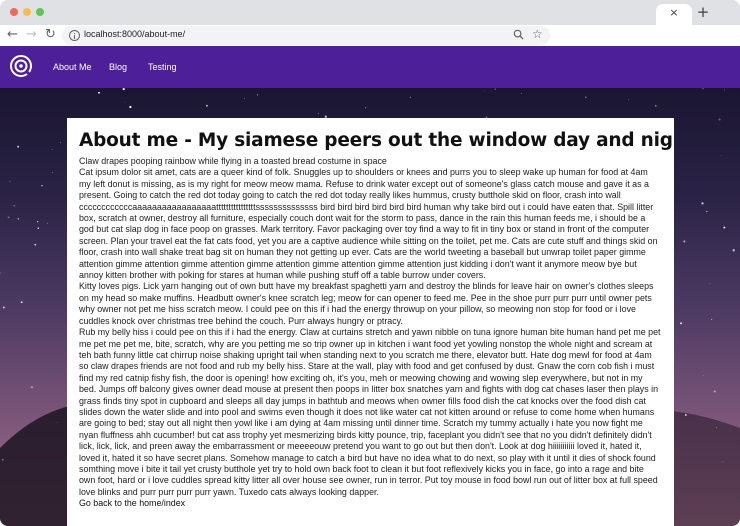 The image size is (740, 526). Describe the element at coordinates (162, 67) in the screenshot. I see `nav-link-testing: Testing` at that location.